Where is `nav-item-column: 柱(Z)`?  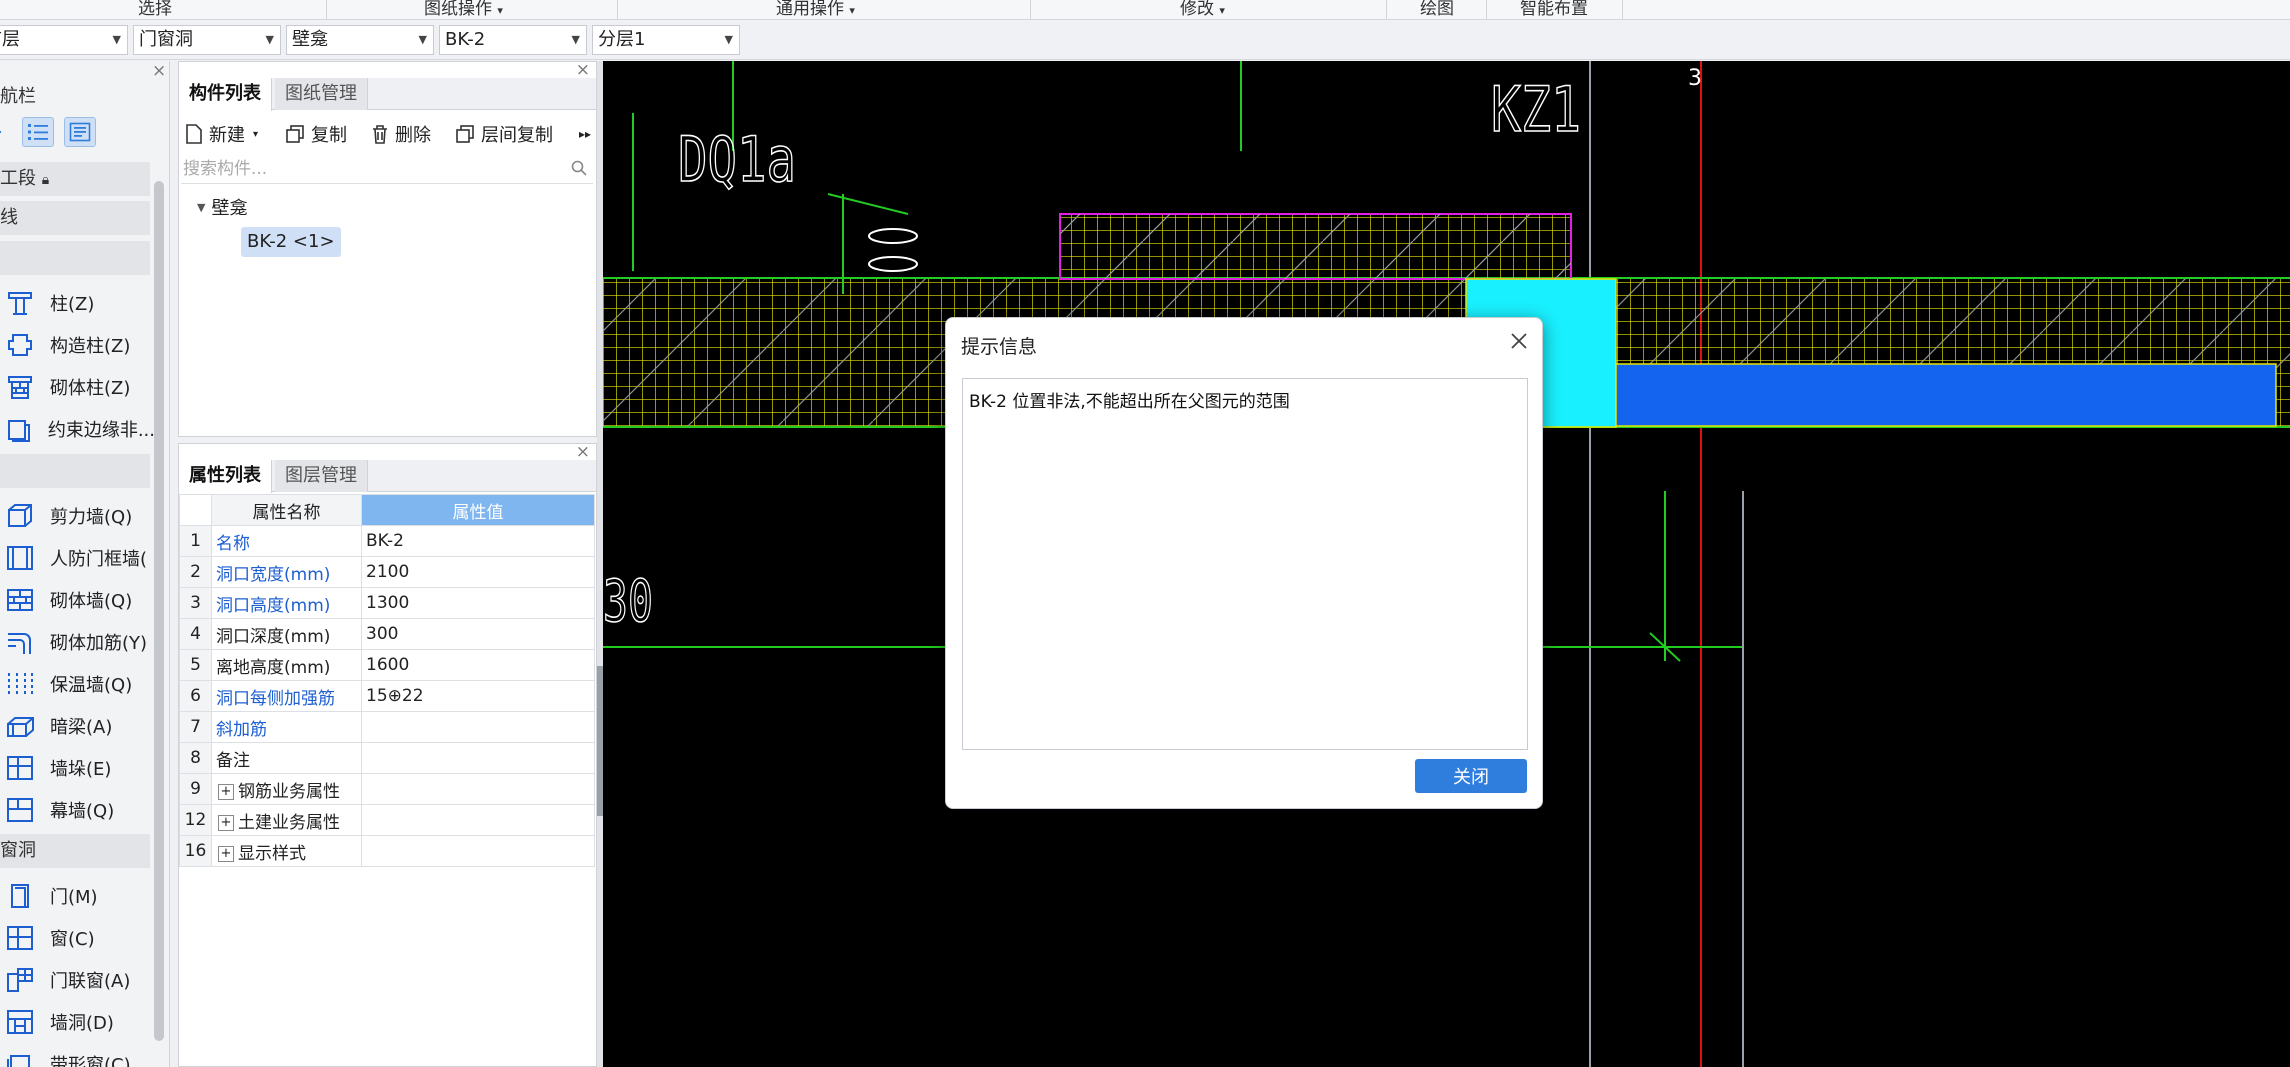 nav-item-column: 柱(Z) is located at coordinates (77, 303).